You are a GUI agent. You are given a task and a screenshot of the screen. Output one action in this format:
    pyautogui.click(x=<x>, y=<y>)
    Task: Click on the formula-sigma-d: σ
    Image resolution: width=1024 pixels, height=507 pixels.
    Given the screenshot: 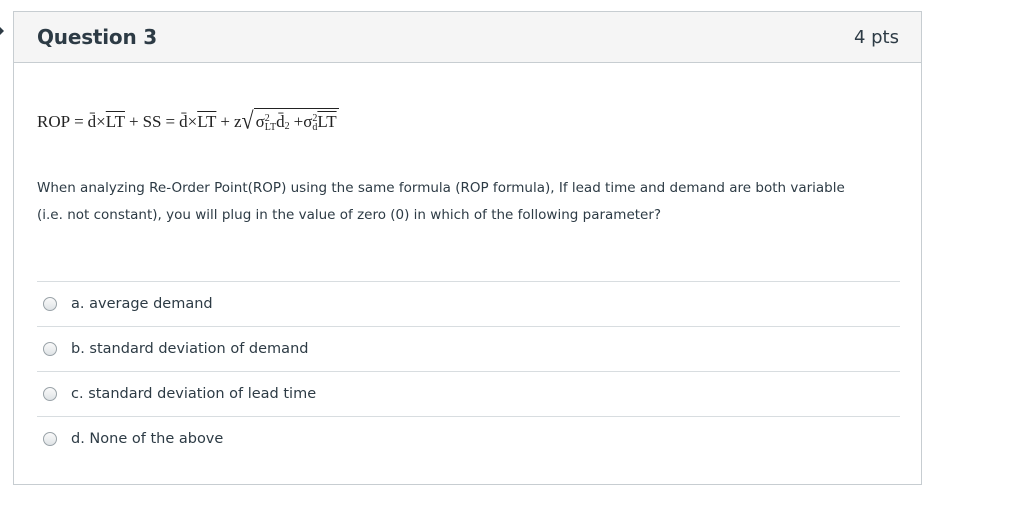 What is the action you would take?
    pyautogui.click(x=308, y=121)
    